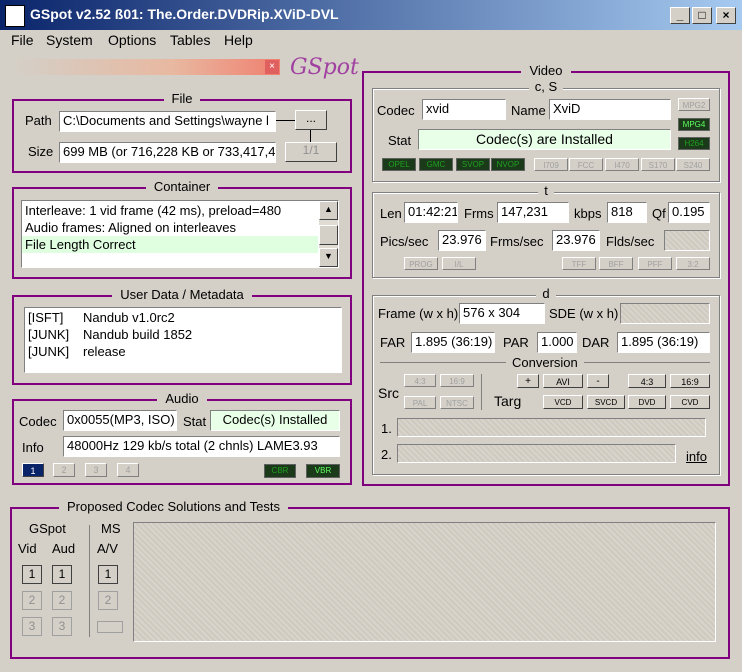 This screenshot has height=672, width=742. Describe the element at coordinates (658, 164) in the screenshot. I see `spec-s170: S170` at that location.